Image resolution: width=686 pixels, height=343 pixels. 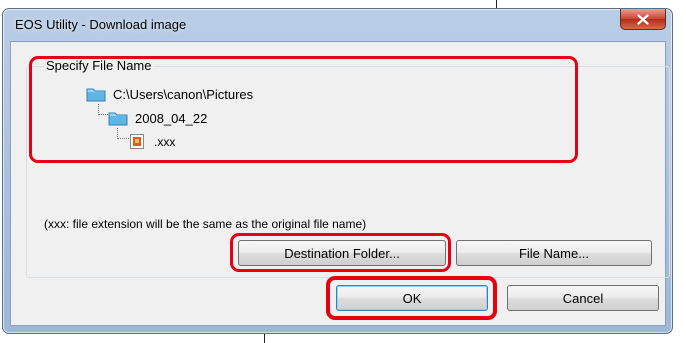 What do you see at coordinates (340, 252) in the screenshot?
I see `destination-folder-highlight-frame` at bounding box center [340, 252].